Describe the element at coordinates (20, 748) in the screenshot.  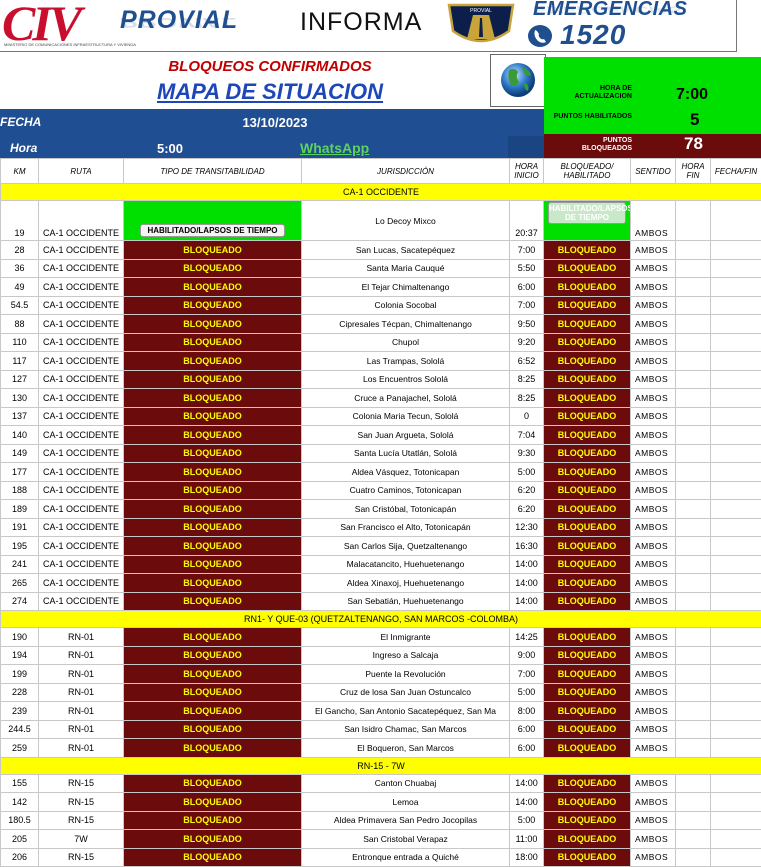
I see `km-cell: 259` at that location.